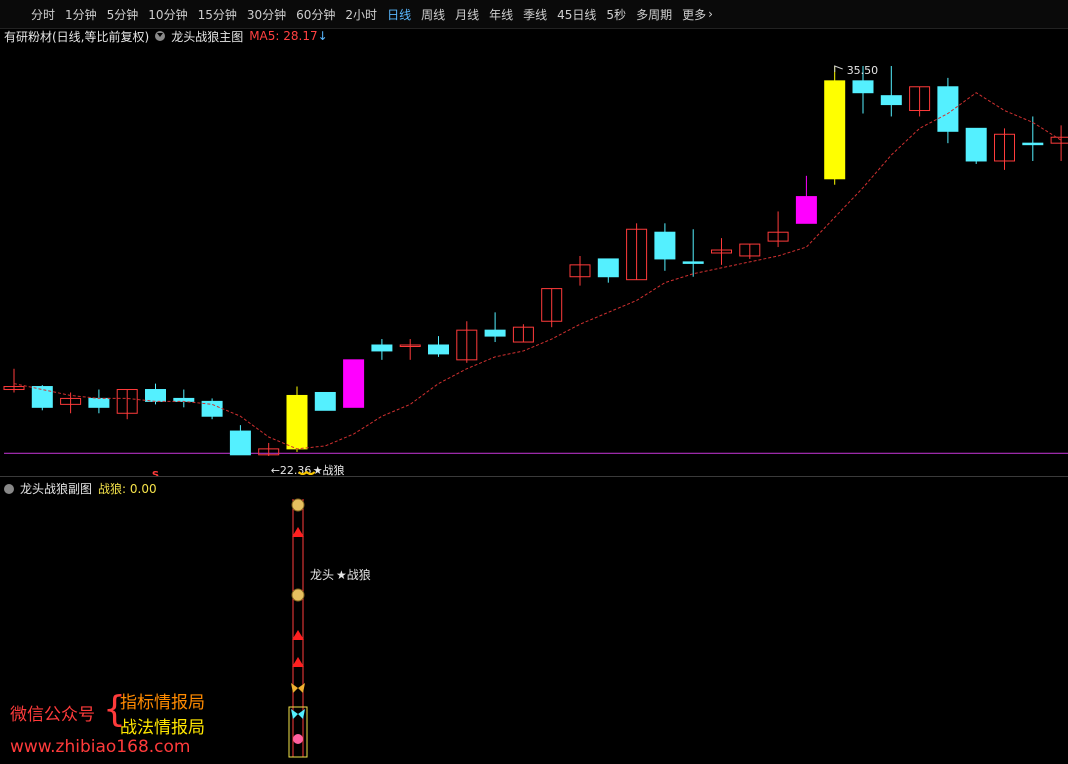  Describe the element at coordinates (100, 747) in the screenshot. I see `watermark-url: www.zhibiao168.com` at that location.